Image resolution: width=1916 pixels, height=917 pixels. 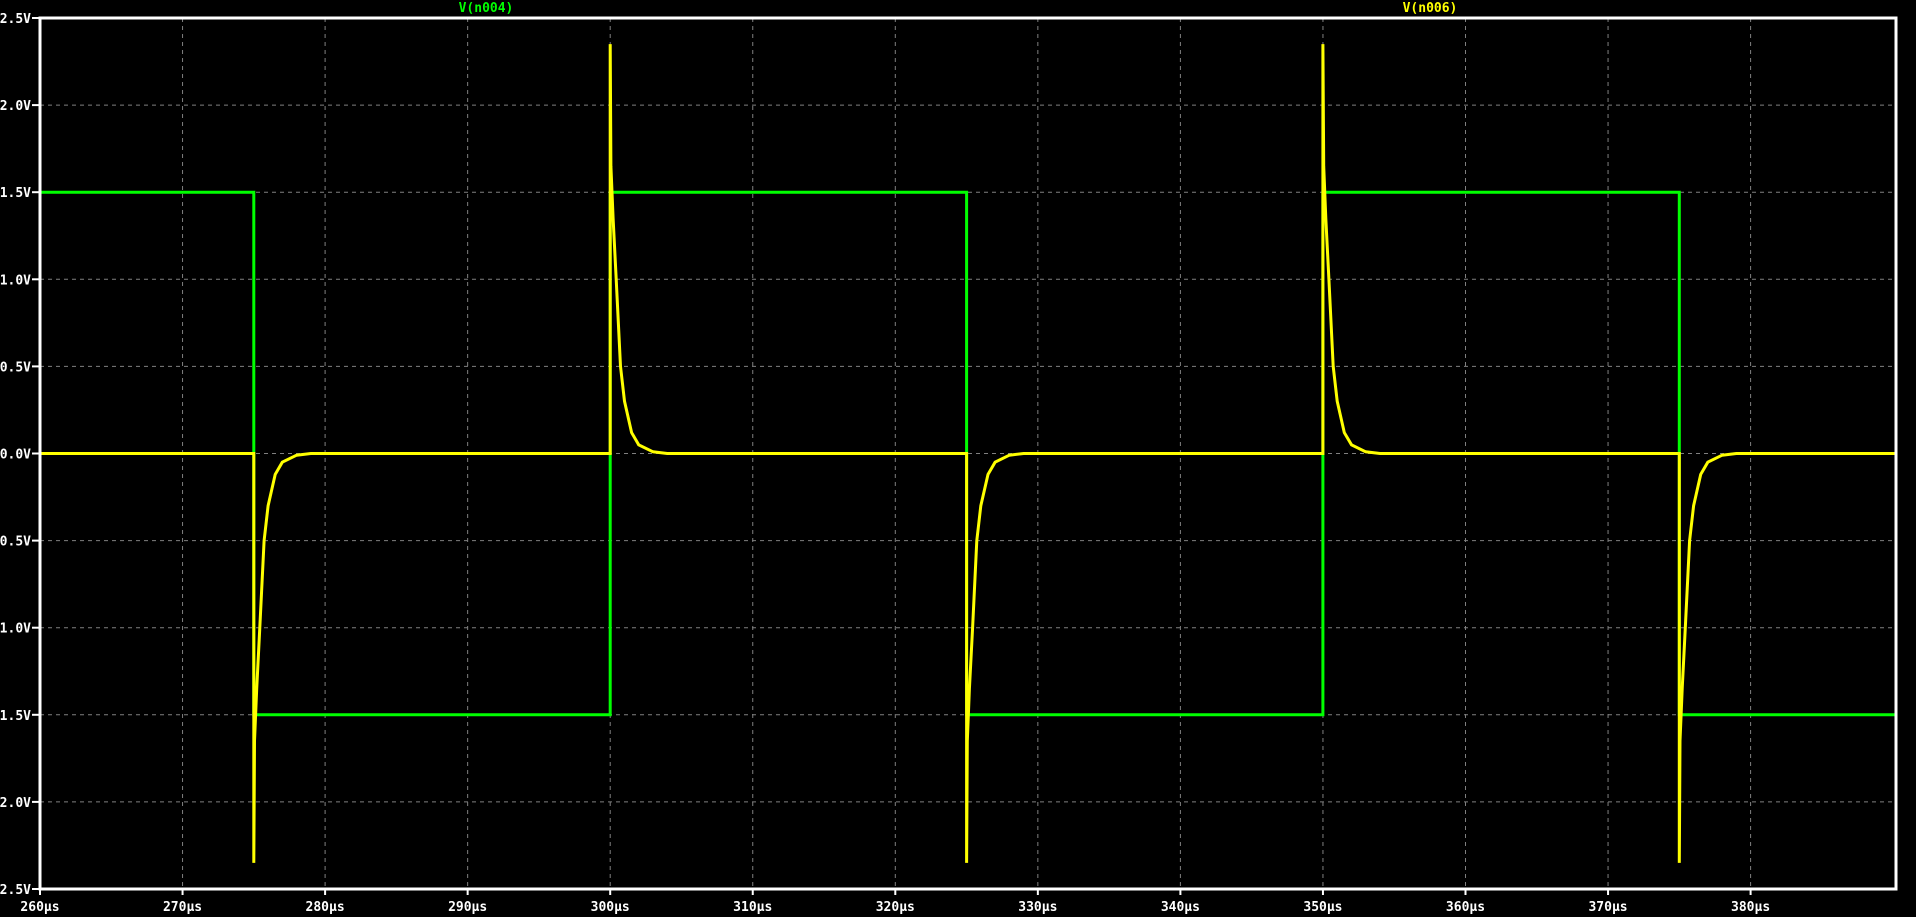 I want to click on y-tick-label: 0.0V, so click(x=15, y=455).